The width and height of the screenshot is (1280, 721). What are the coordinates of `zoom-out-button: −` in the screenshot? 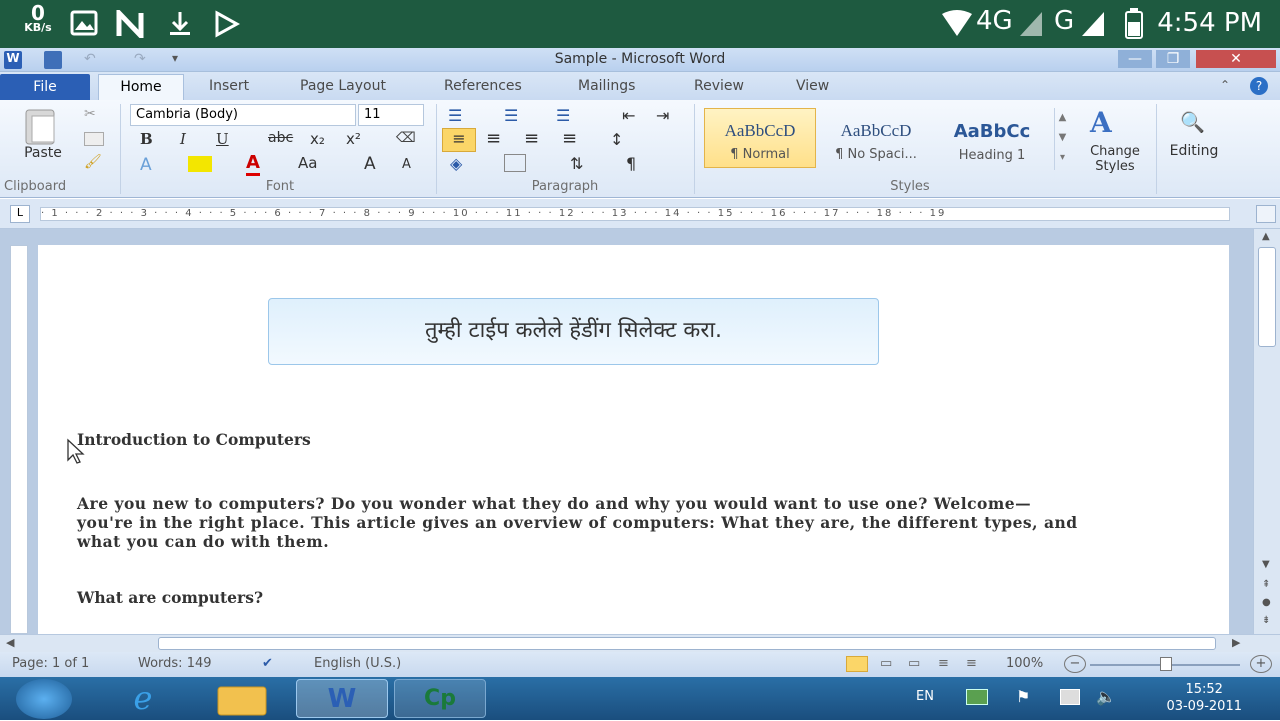 It's located at (1075, 664).